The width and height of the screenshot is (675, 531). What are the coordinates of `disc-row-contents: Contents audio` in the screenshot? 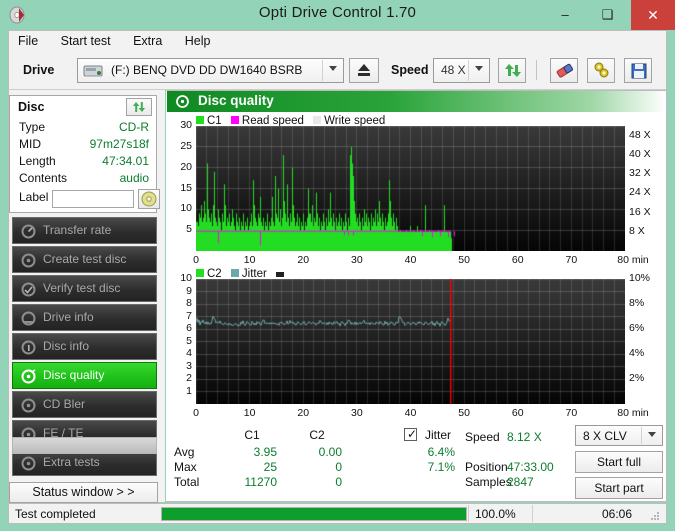 It's located at (84, 179).